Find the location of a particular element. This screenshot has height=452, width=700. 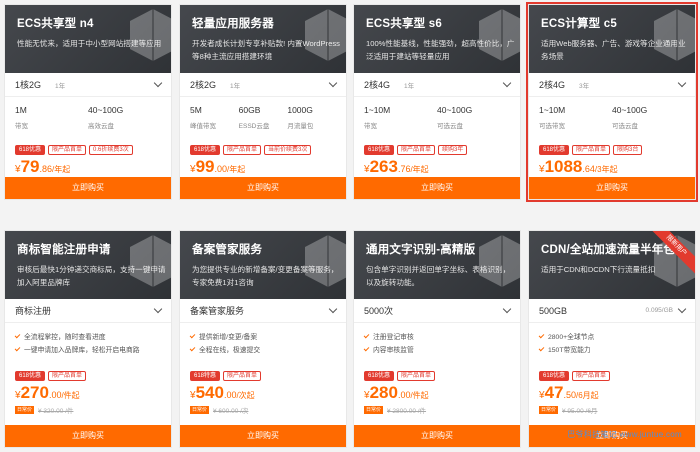

config-select: 商标注册 is located at coordinates (88, 311).